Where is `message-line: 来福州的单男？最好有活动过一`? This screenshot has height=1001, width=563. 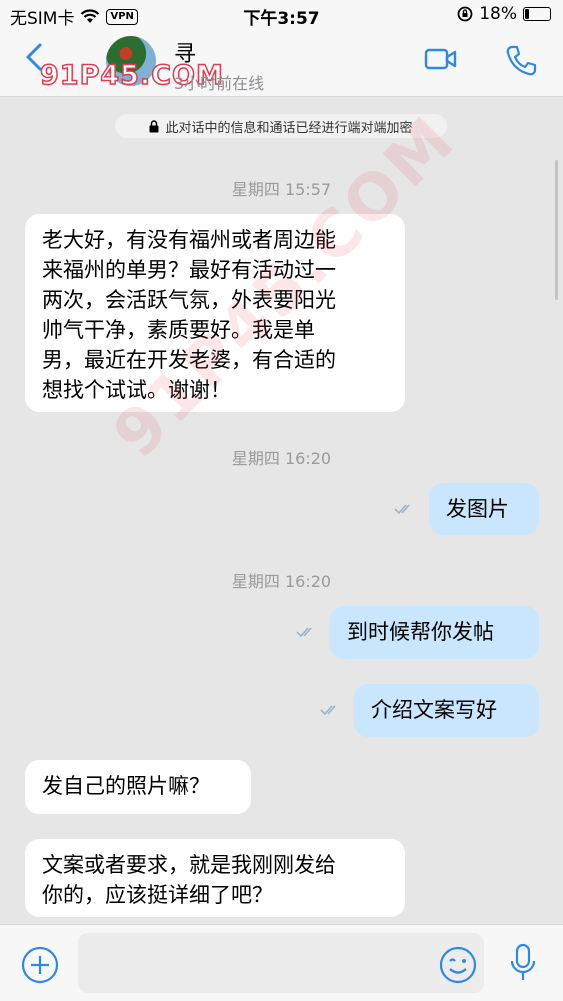
message-line: 来福州的单男？最好有活动过一 is located at coordinates (189, 270).